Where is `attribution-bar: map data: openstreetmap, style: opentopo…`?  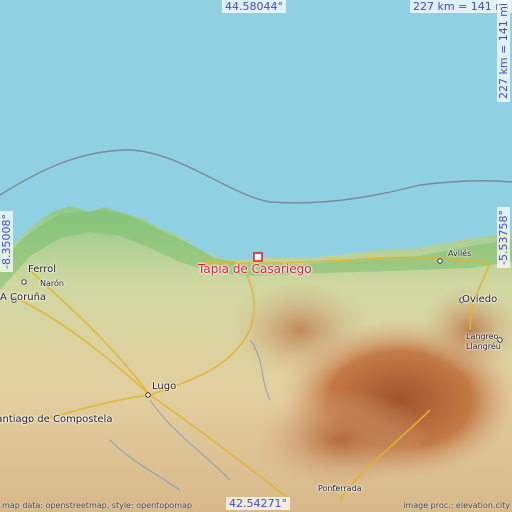 attribution-bar: map data: openstreetmap, style: opentopo… is located at coordinates (256, 506).